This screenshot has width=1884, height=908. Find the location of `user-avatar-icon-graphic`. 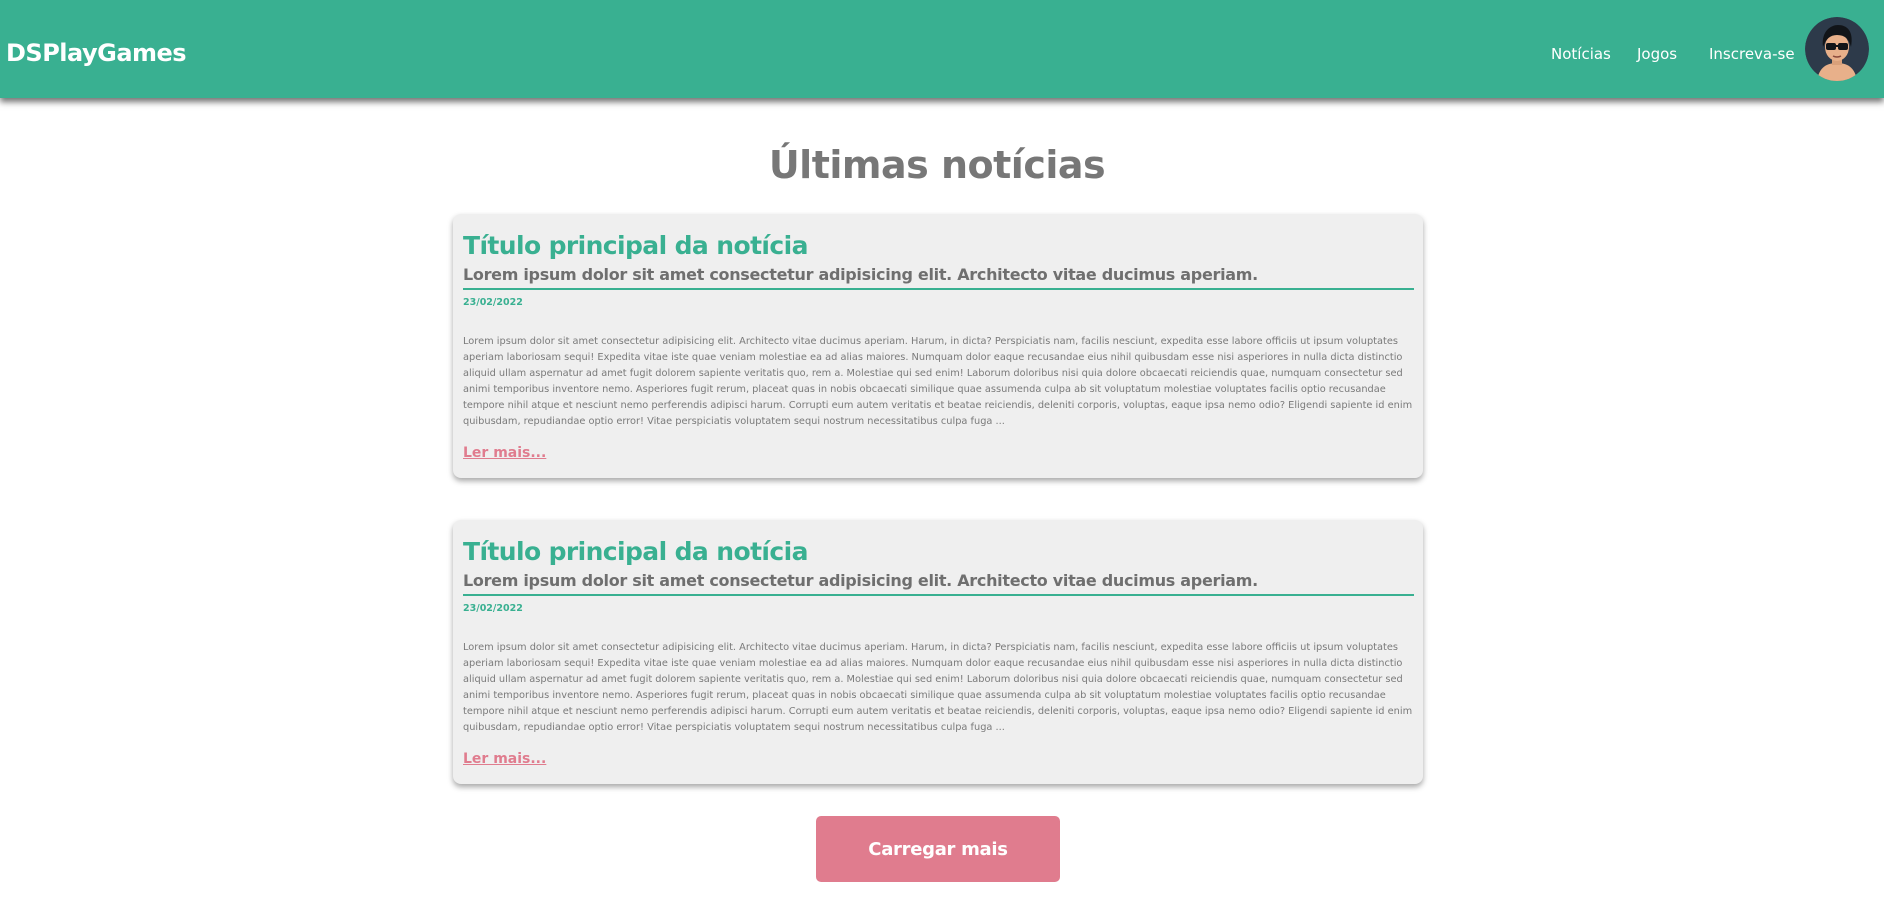

user-avatar-icon-graphic is located at coordinates (1837, 49).